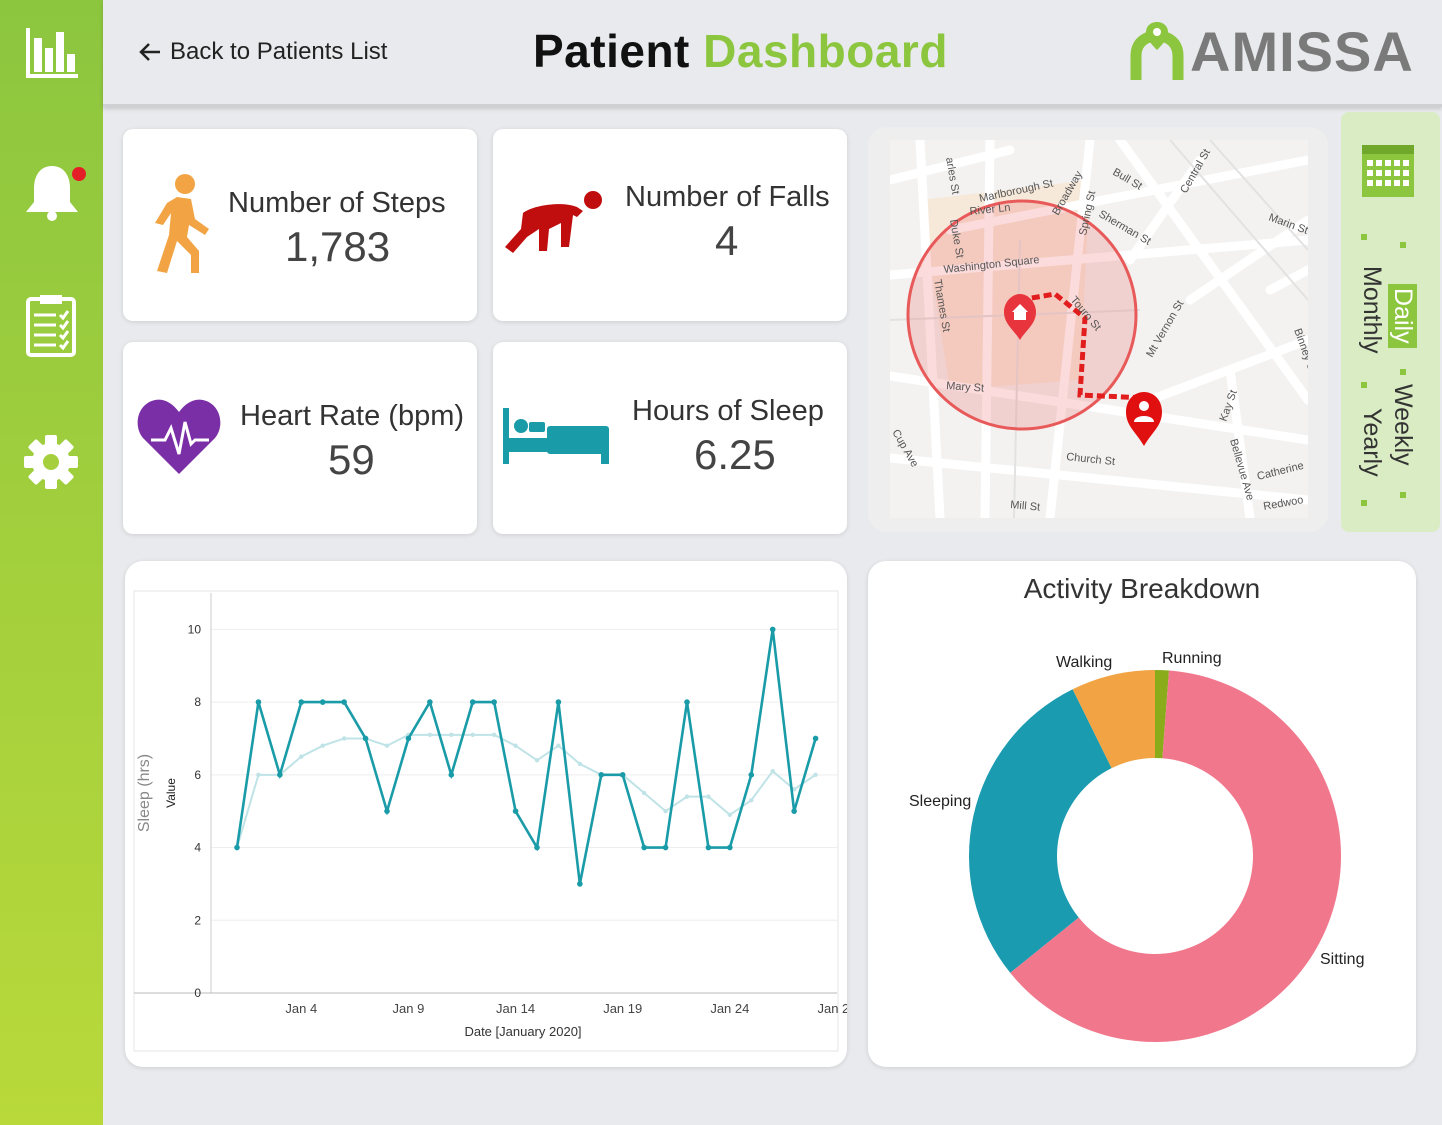 The width and height of the screenshot is (1442, 1125). I want to click on heart-rate-label: Heart Rate (bpm), so click(352, 416).